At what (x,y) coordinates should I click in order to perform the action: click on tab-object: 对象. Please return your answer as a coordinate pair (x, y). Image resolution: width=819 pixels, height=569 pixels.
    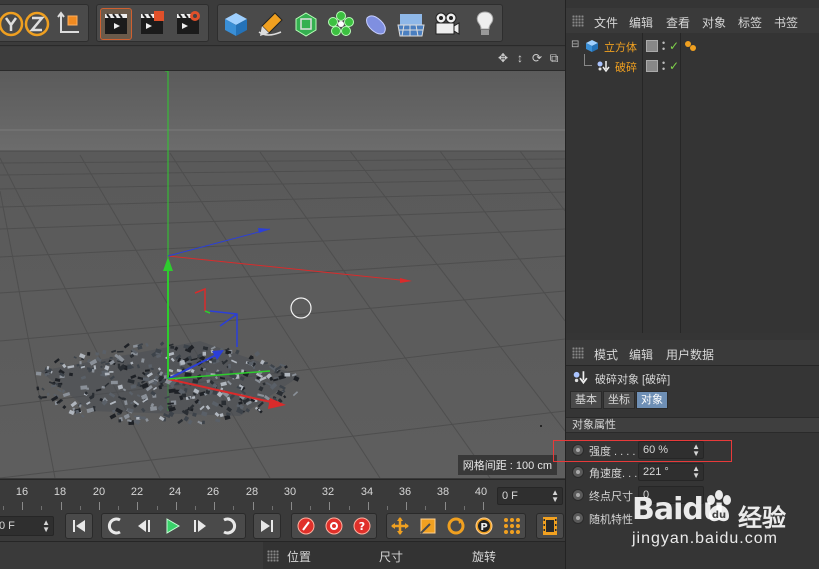
    Looking at the image, I should click on (652, 400).